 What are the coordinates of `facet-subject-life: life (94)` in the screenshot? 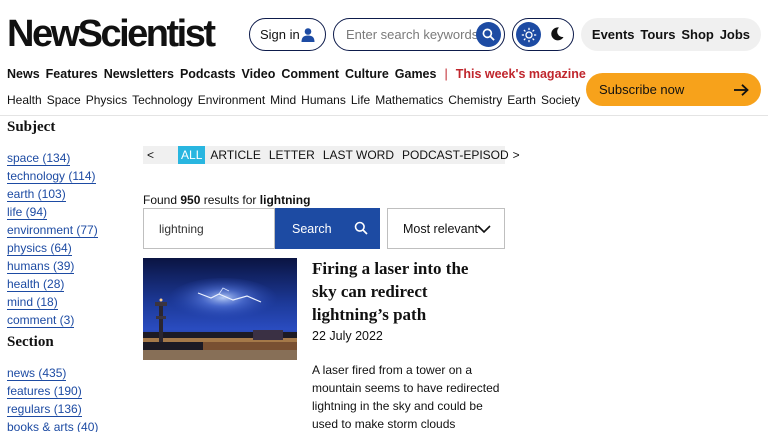 It's located at (27, 212).